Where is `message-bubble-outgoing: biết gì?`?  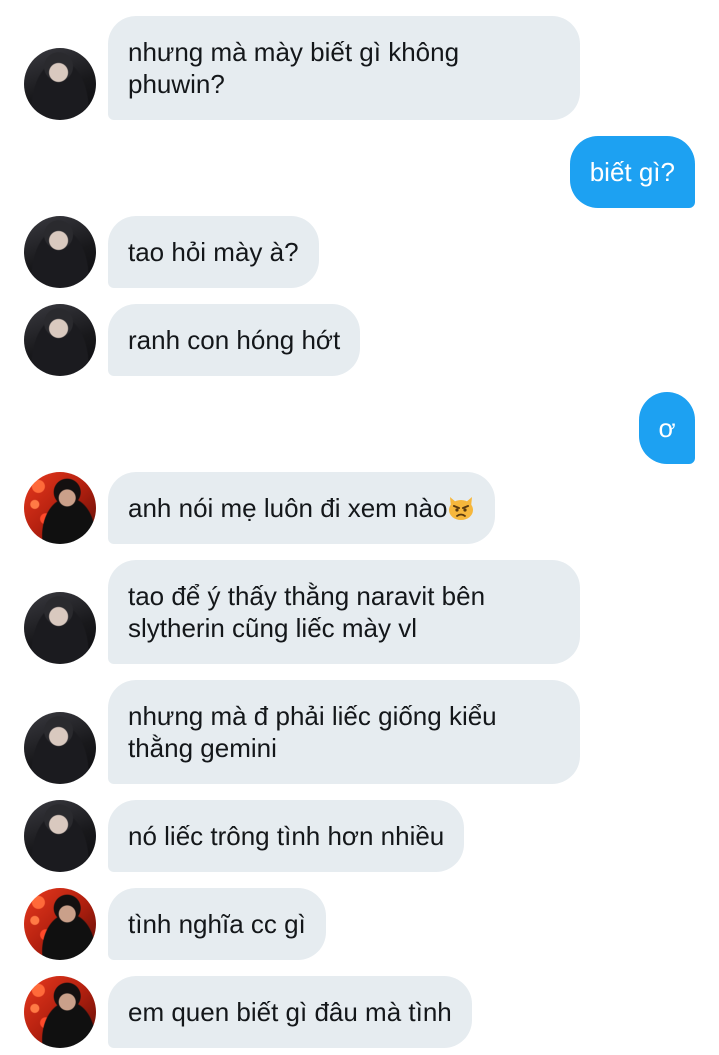 message-bubble-outgoing: biết gì? is located at coordinates (632, 172).